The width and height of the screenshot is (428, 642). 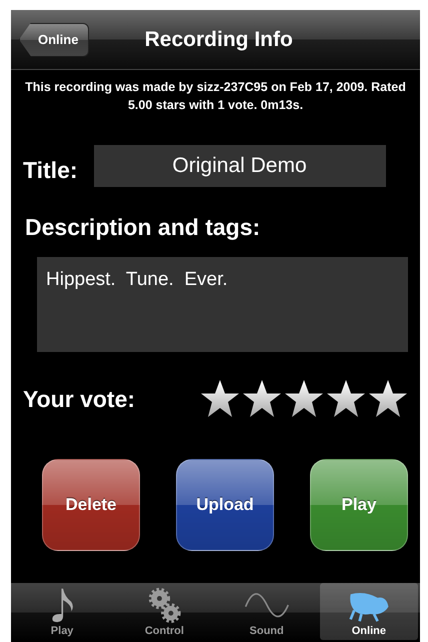 What do you see at coordinates (50, 170) in the screenshot?
I see `title-label: Title:` at bounding box center [50, 170].